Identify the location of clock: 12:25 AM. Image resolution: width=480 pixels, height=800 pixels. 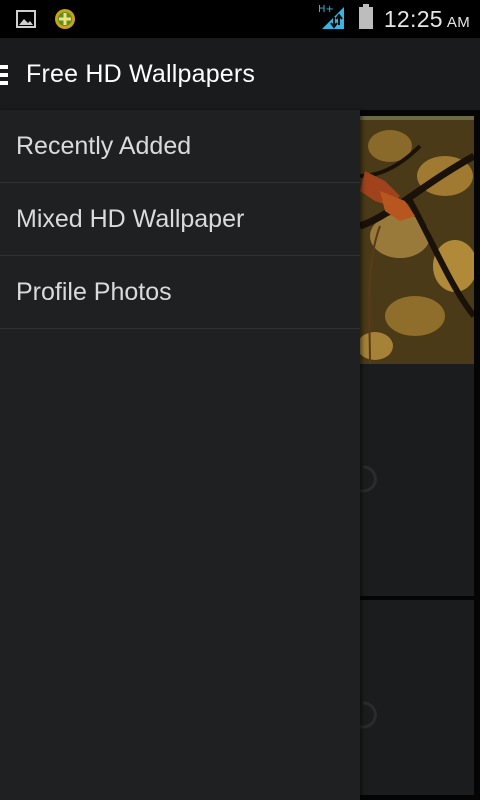
(427, 19).